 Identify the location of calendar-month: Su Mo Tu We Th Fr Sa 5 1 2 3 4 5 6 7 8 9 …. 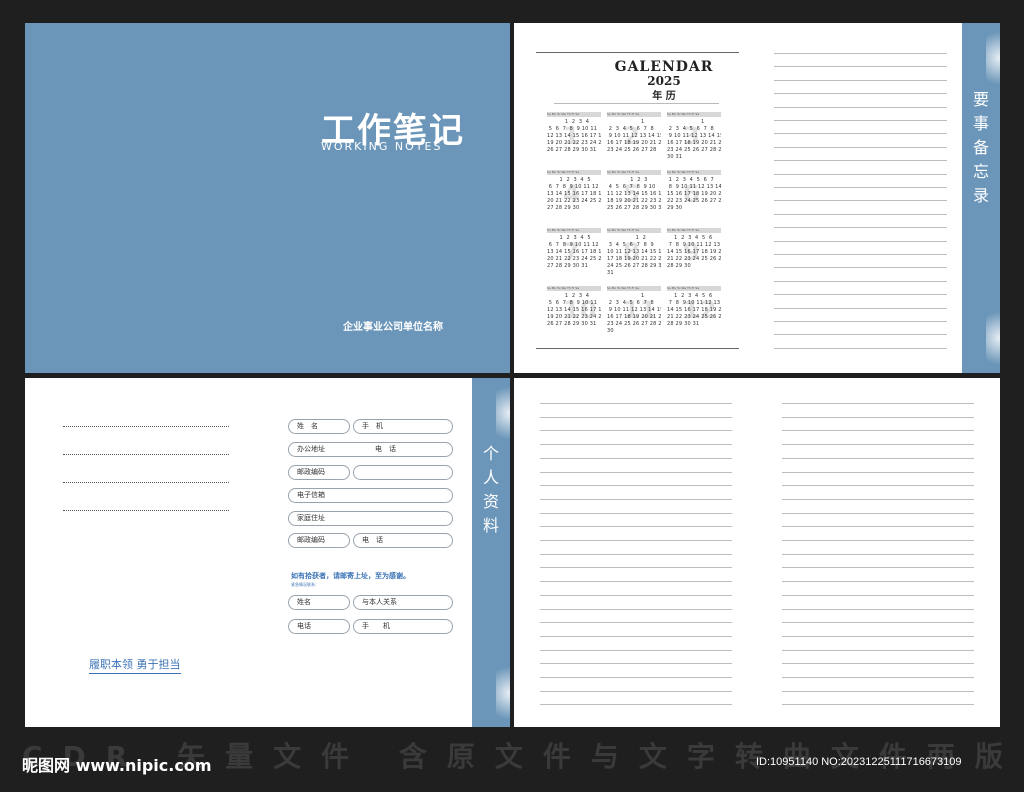
(634, 196).